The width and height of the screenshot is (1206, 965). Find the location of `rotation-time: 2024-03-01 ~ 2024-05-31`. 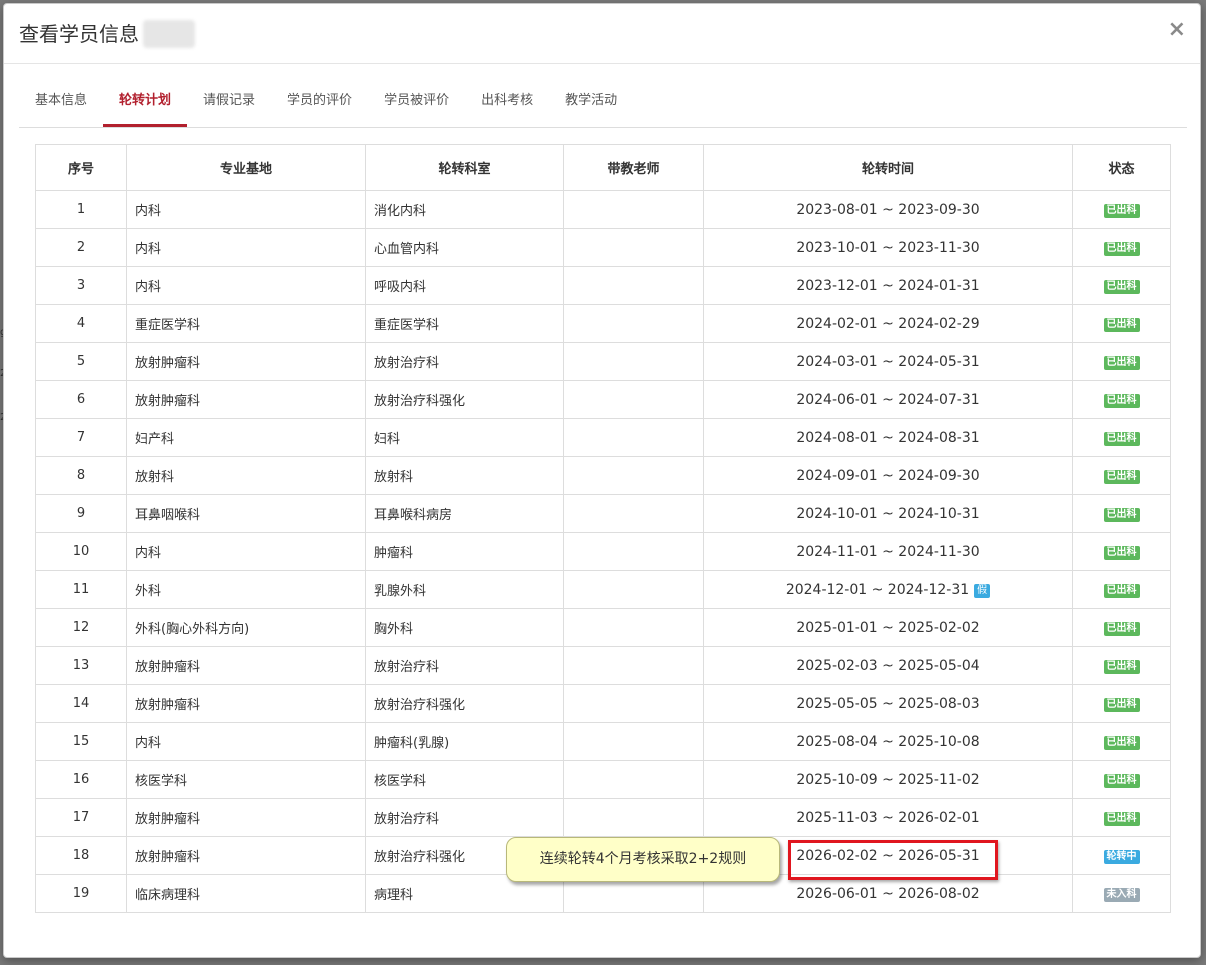

rotation-time: 2024-03-01 ~ 2024-05-31 is located at coordinates (888, 361).